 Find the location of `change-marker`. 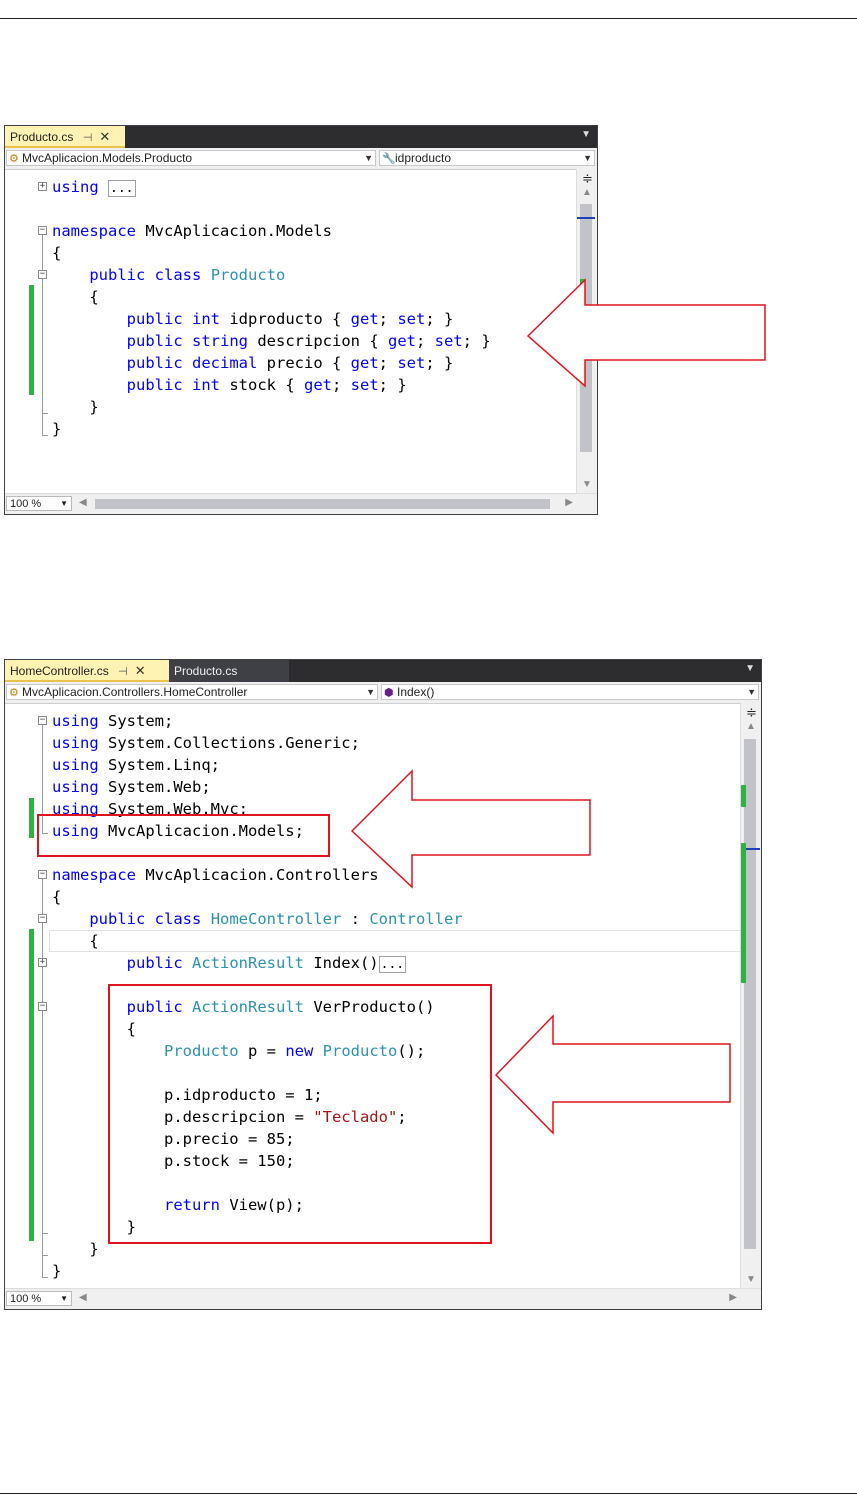

change-marker is located at coordinates (743, 796).